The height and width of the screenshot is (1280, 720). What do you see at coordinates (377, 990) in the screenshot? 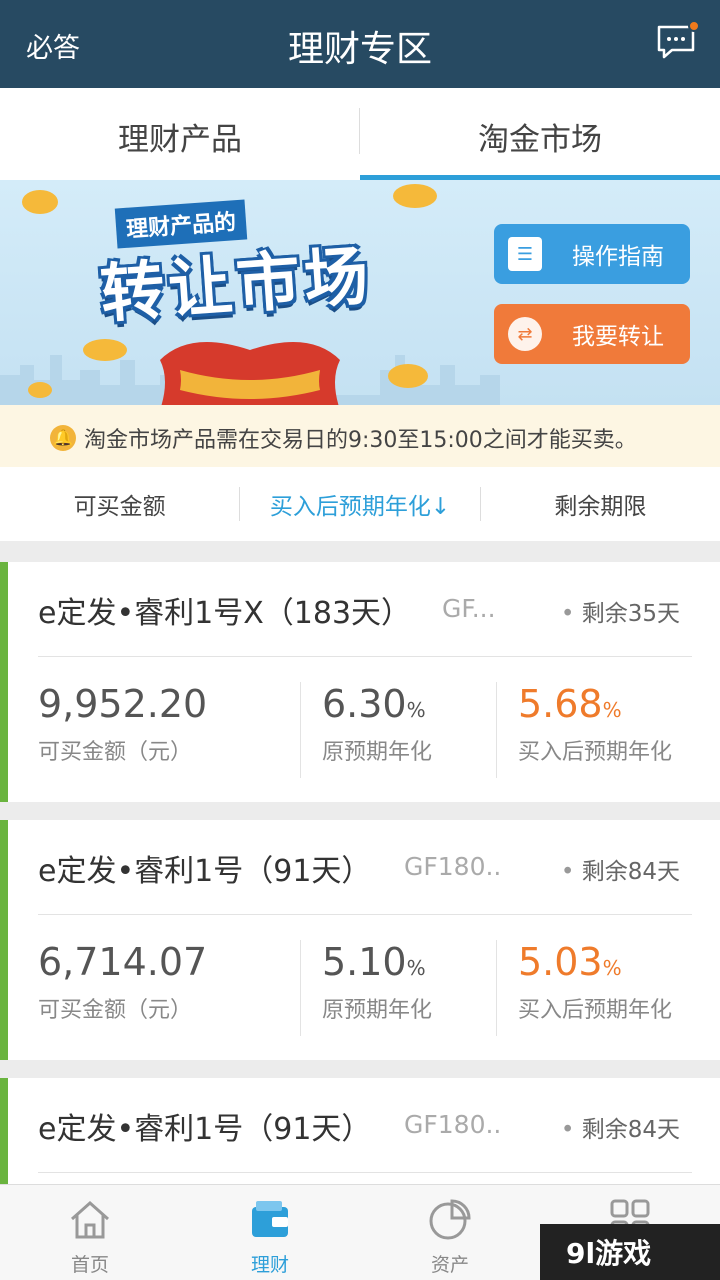
I see `original-rate-column: 5.10% 原预期年化` at bounding box center [377, 990].